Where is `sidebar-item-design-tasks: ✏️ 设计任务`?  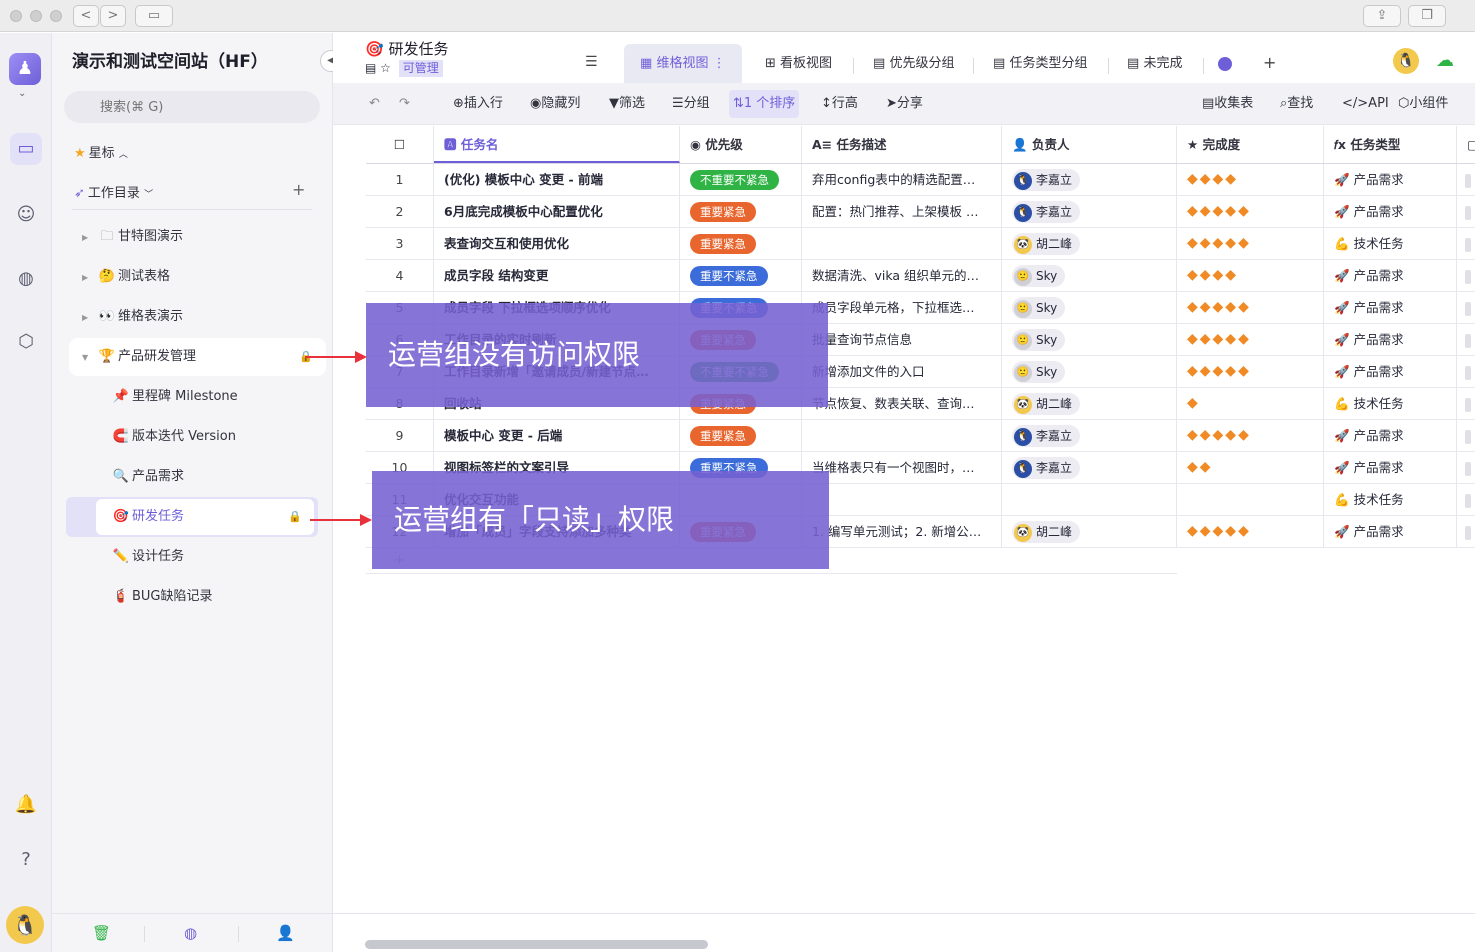
sidebar-item-design-tasks: ✏️ 设计任务 is located at coordinates (215, 557).